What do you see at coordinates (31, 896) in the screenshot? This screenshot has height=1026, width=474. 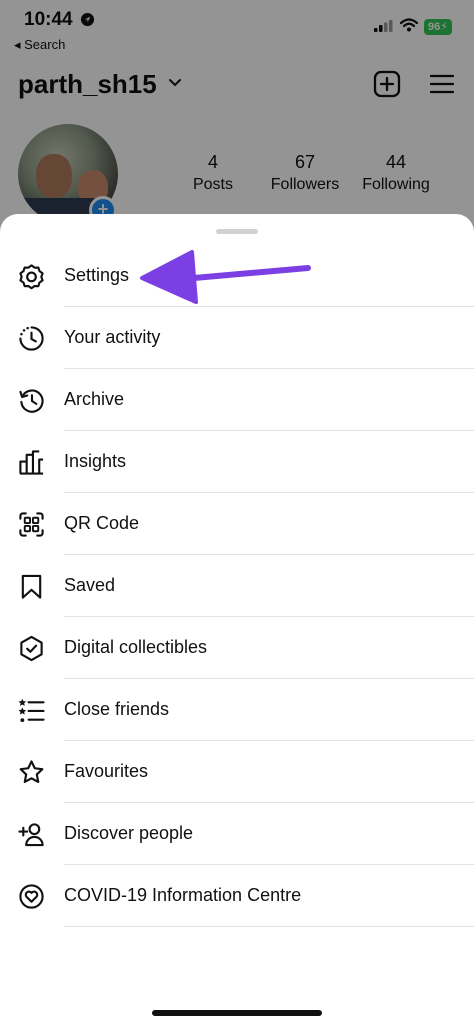 I see `heart-circle-icon` at bounding box center [31, 896].